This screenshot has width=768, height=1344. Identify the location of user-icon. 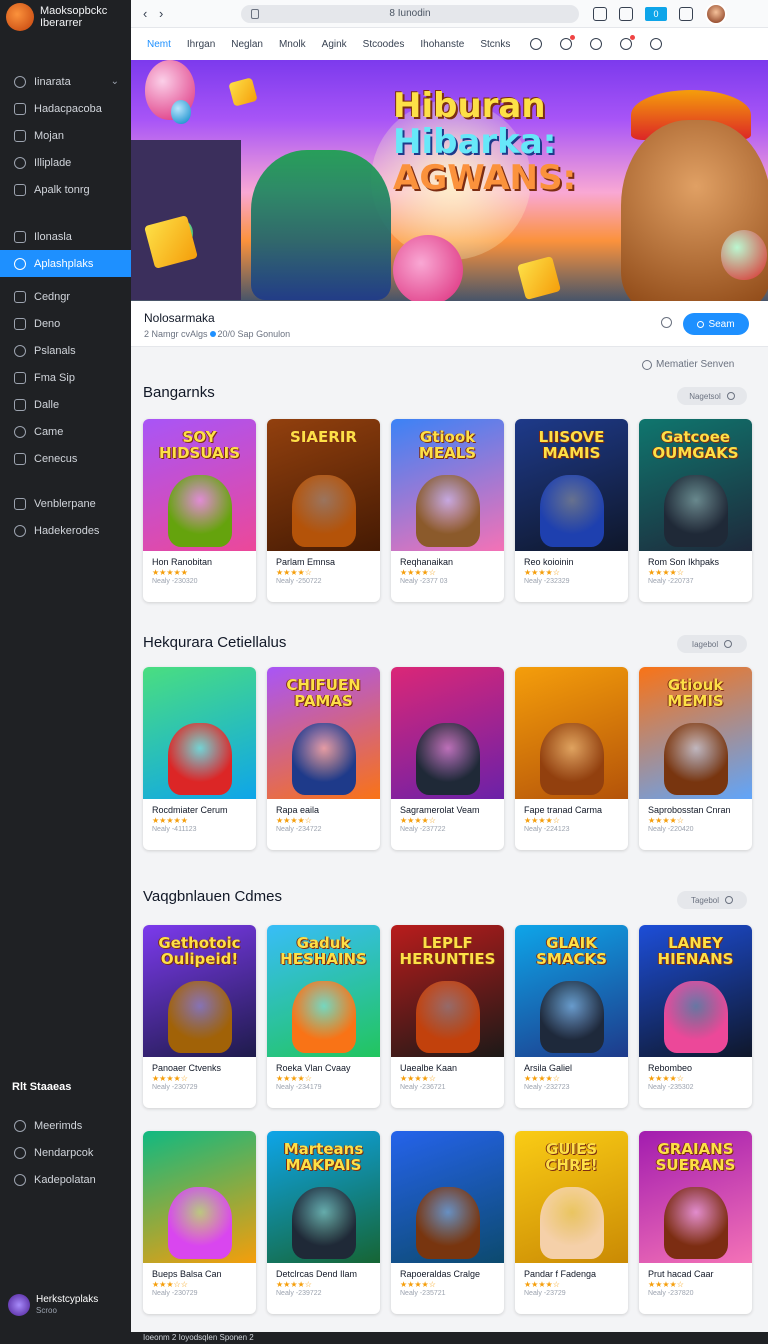
(536, 44).